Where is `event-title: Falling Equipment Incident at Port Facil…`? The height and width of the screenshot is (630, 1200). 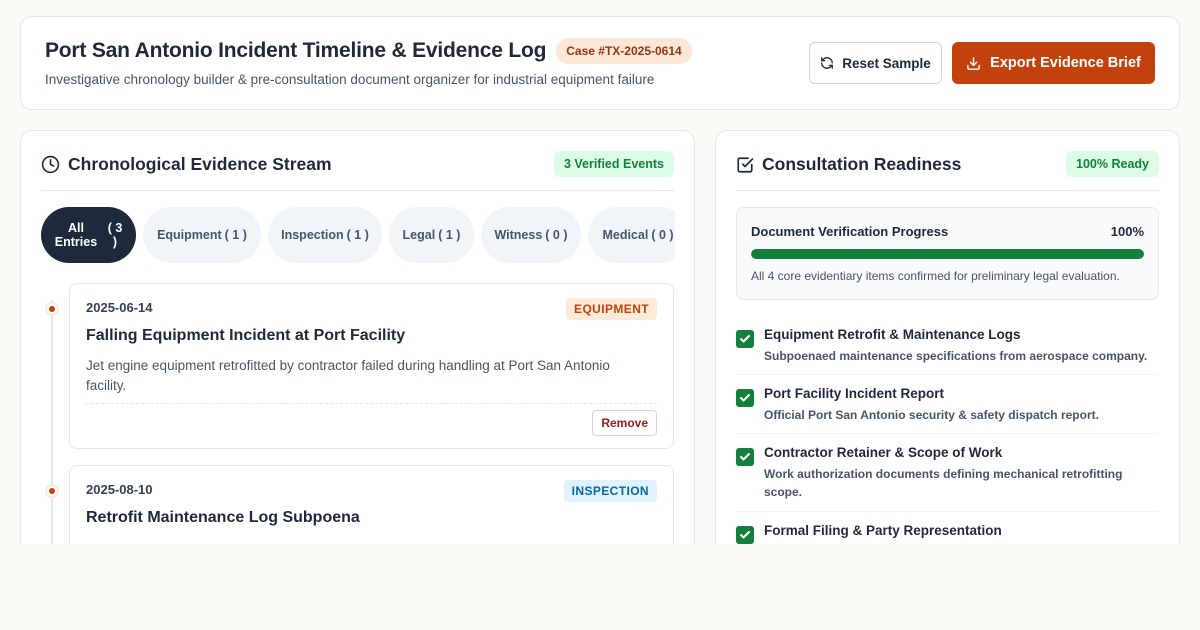 event-title: Falling Equipment Incident at Port Facil… is located at coordinates (246, 335).